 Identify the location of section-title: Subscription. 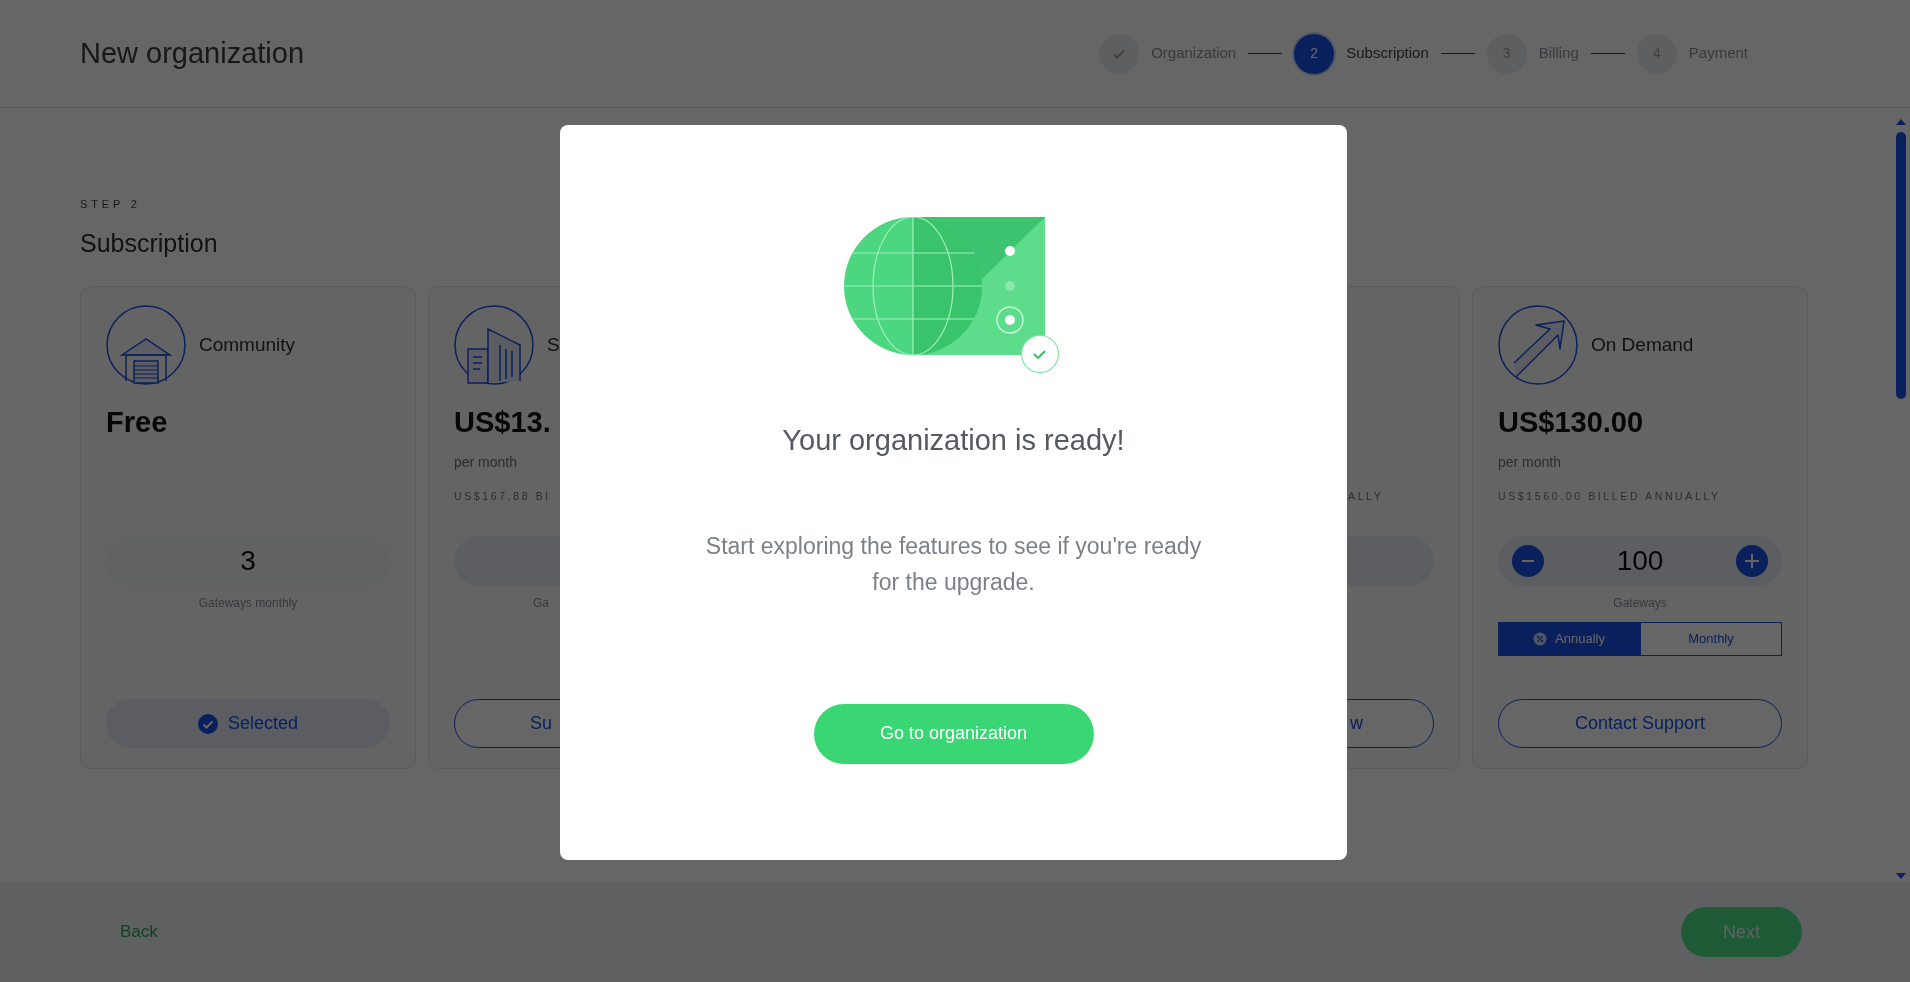
(149, 243).